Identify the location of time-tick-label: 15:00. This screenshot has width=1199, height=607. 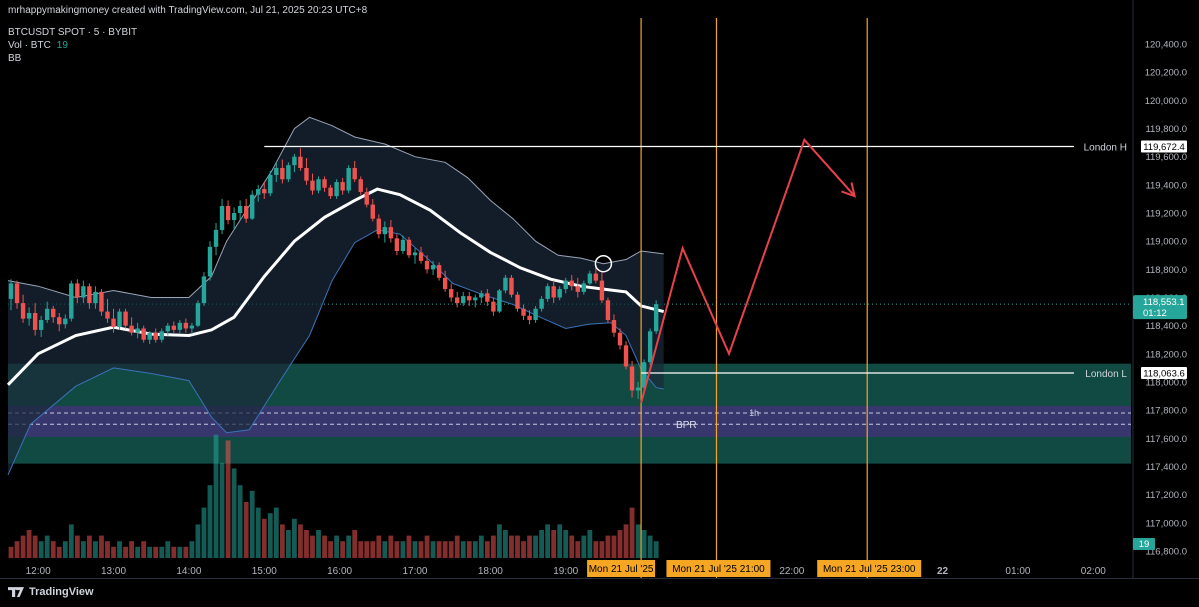
(264, 571).